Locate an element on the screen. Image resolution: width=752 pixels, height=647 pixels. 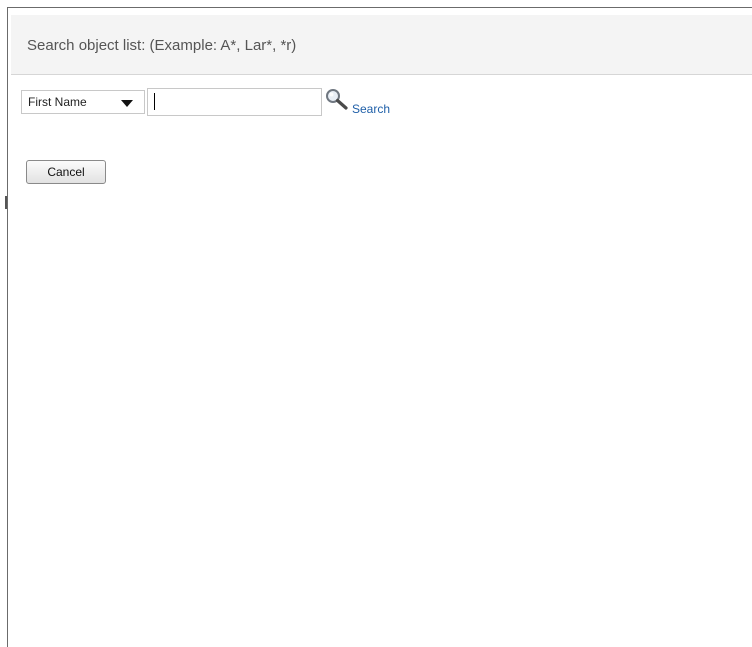
text-caret is located at coordinates (154, 101).